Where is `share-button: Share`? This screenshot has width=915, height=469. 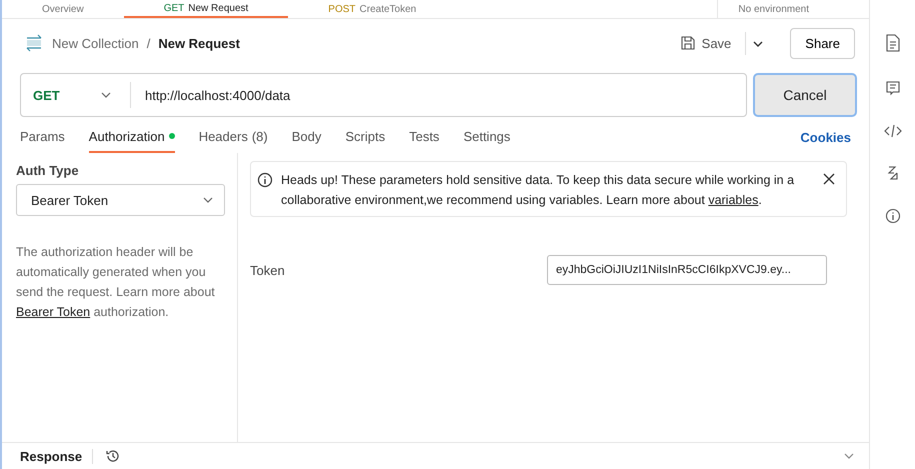 share-button: Share is located at coordinates (822, 43).